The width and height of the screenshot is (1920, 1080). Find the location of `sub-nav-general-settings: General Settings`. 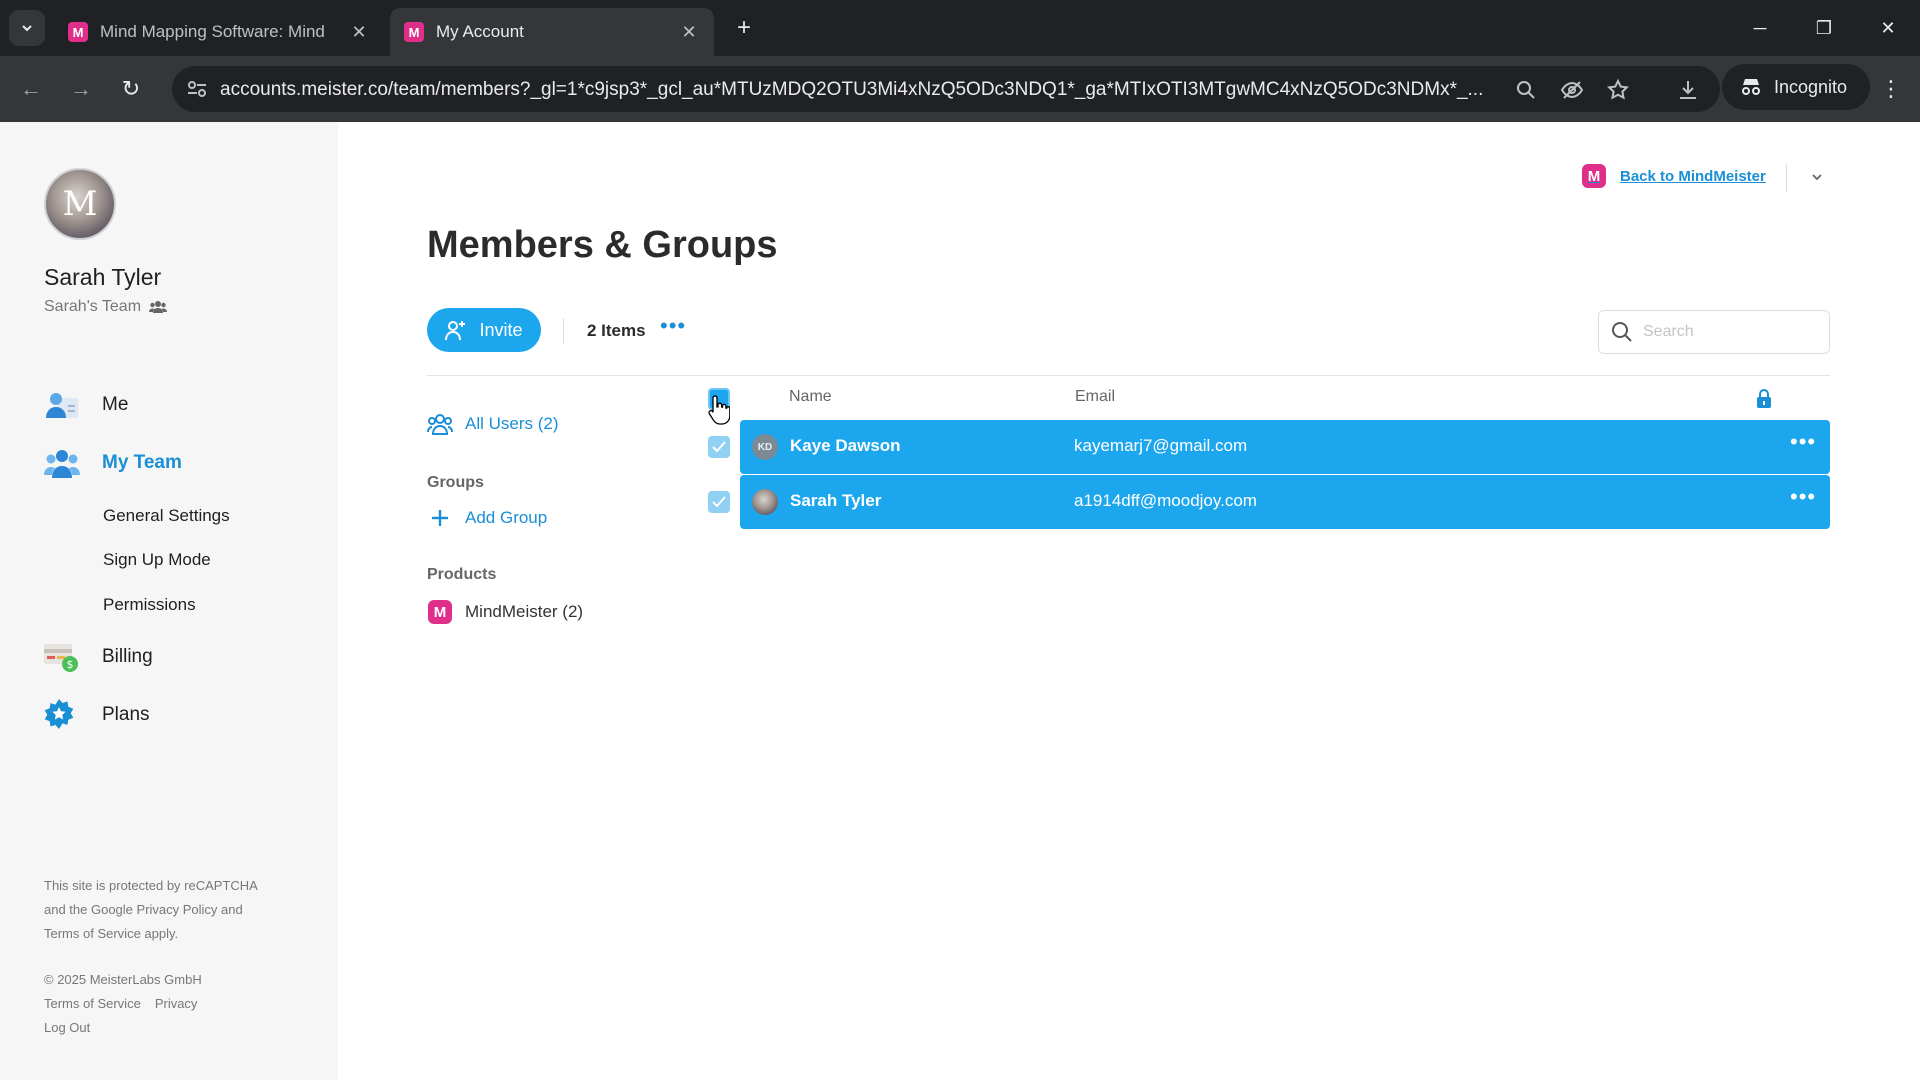

sub-nav-general-settings: General Settings is located at coordinates (166, 516).